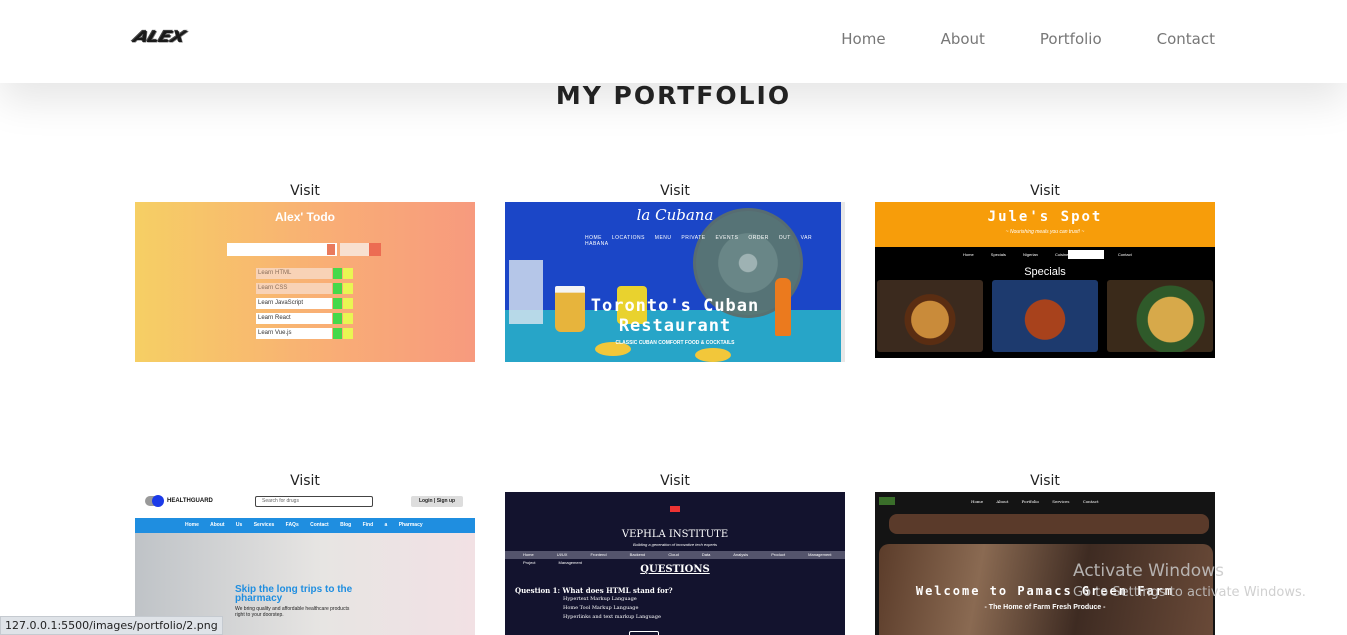 The width and height of the screenshot is (1347, 635). Describe the element at coordinates (375, 249) in the screenshot. I see `thumb-dropdown-icon` at that location.